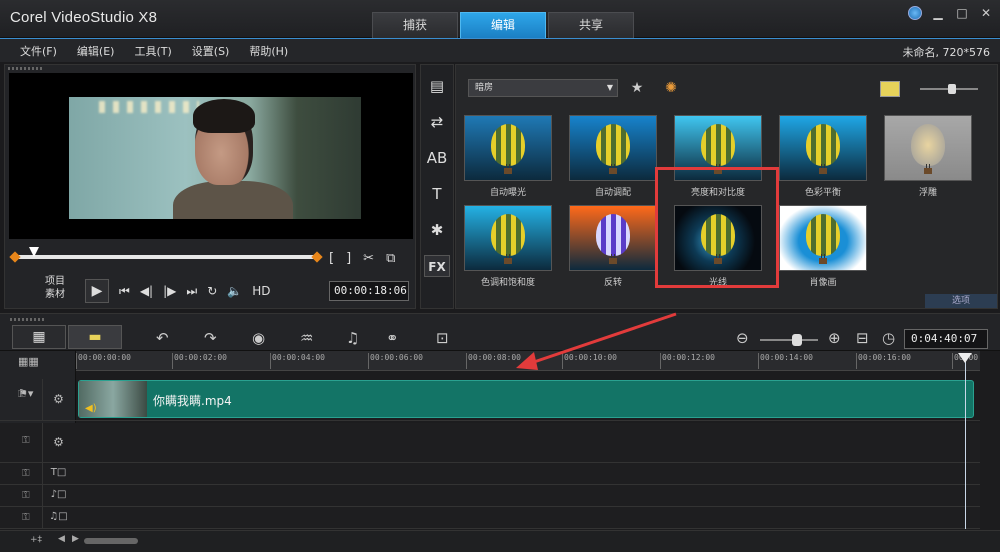  What do you see at coordinates (986, 13) in the screenshot?
I see `close-icon: ✕` at bounding box center [986, 13].